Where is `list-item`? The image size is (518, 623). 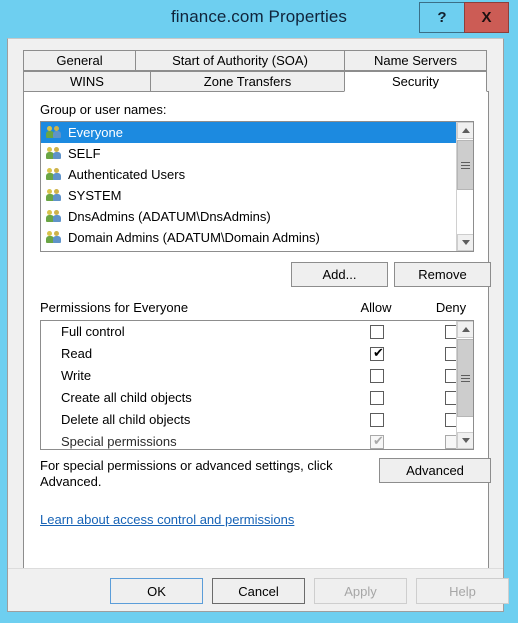 list-item is located at coordinates (249, 250).